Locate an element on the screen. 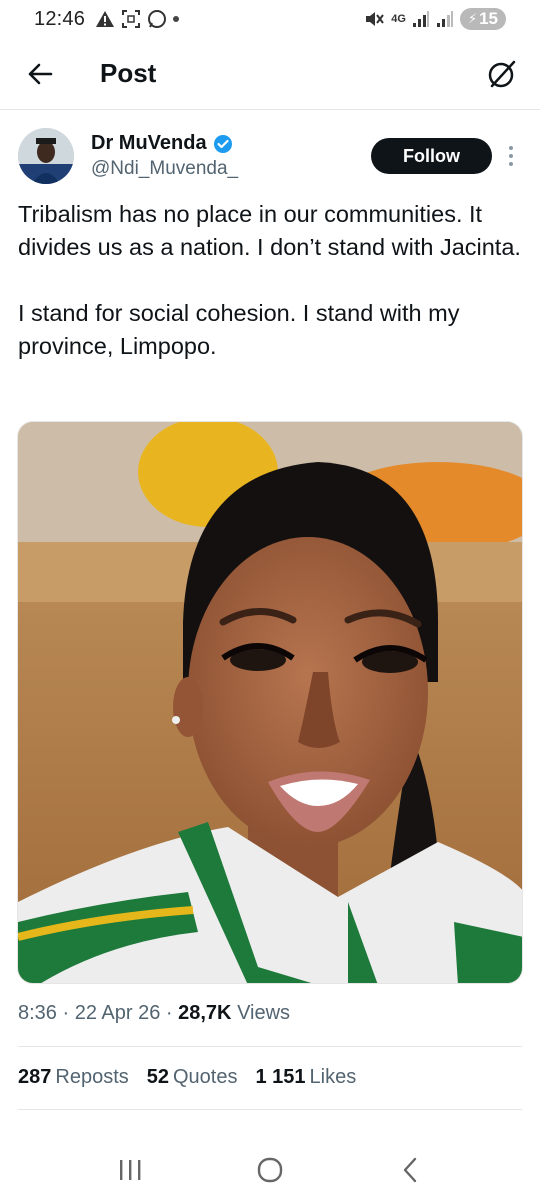 The image size is (540, 1200). recent-apps-icon is located at coordinates (130, 1170).